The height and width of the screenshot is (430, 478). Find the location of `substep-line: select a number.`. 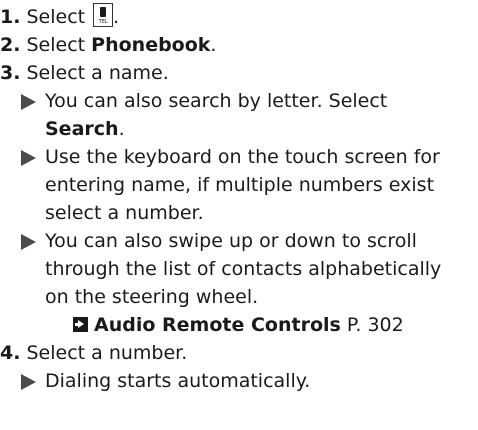

substep-line: select a number. is located at coordinates (124, 213).